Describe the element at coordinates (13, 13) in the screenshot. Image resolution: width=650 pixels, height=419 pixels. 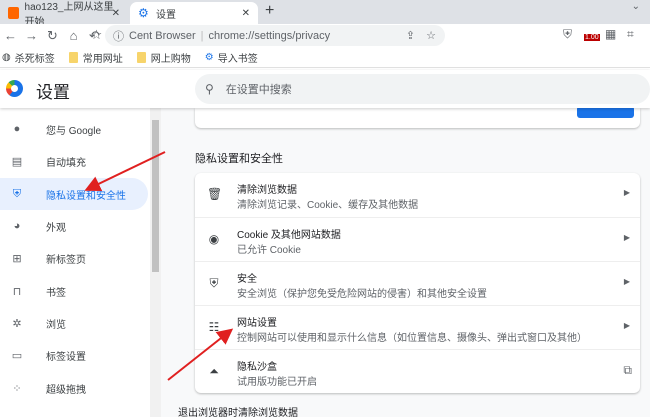
I see `hao123-icon` at that location.